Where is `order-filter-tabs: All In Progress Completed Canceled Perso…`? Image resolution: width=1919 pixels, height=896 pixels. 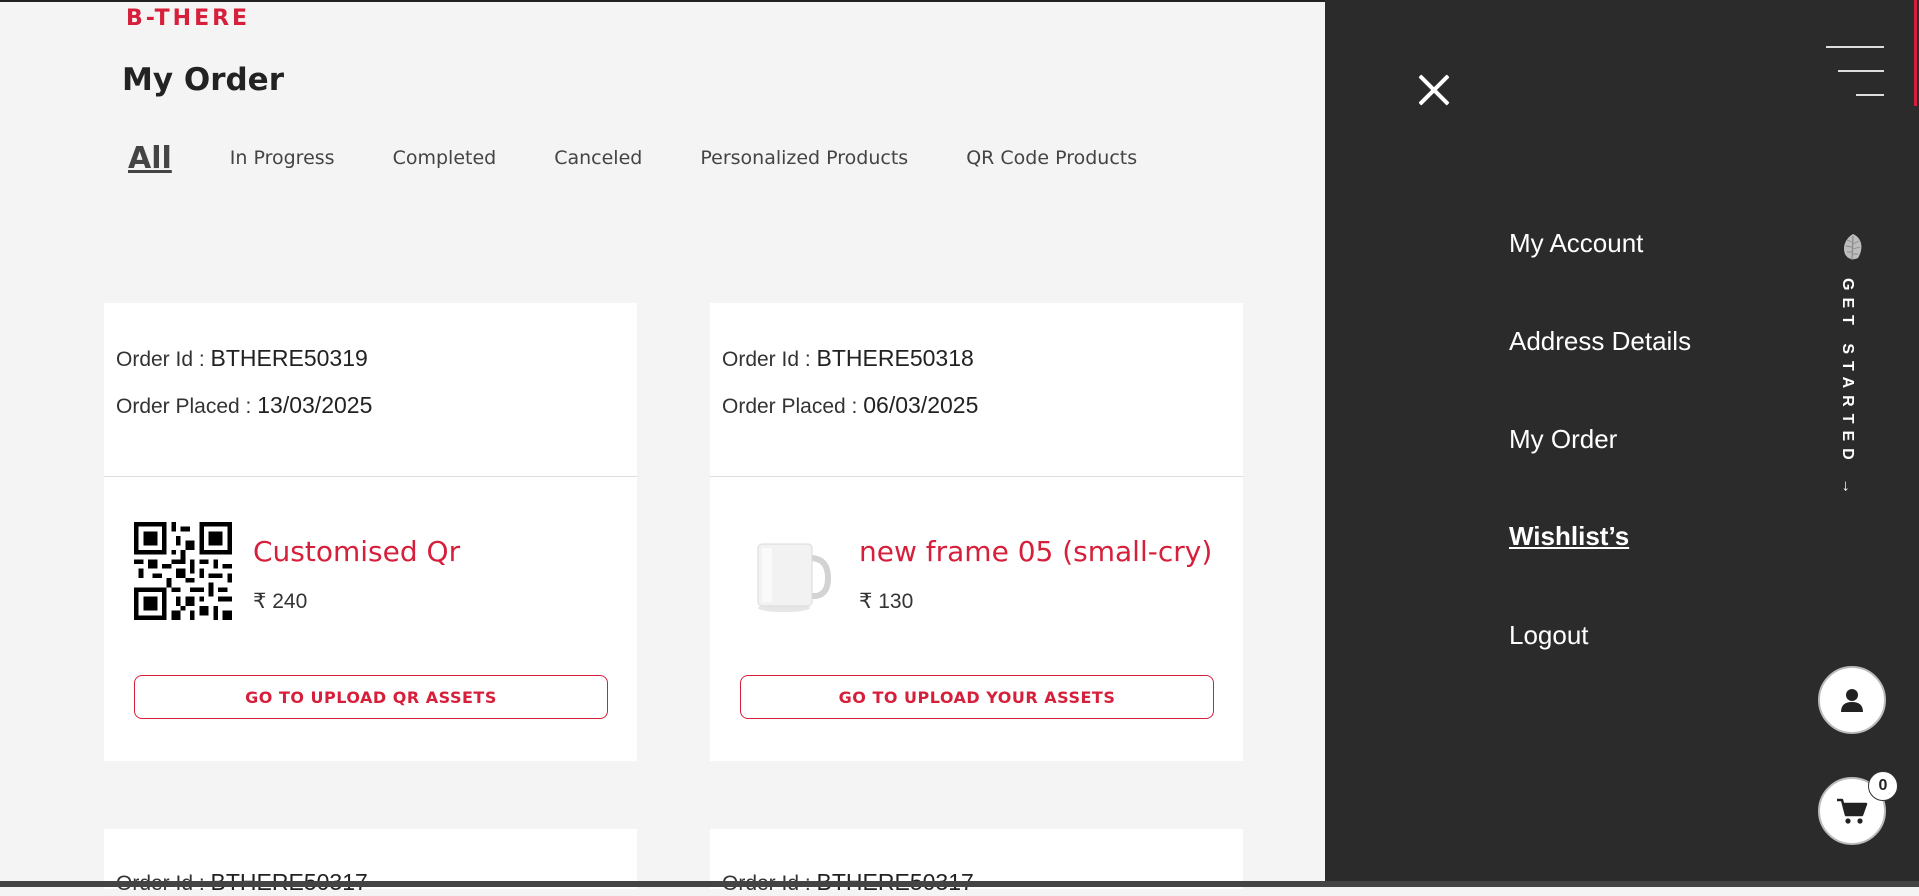 order-filter-tabs: All In Progress Completed Canceled Perso… is located at coordinates (661, 158).